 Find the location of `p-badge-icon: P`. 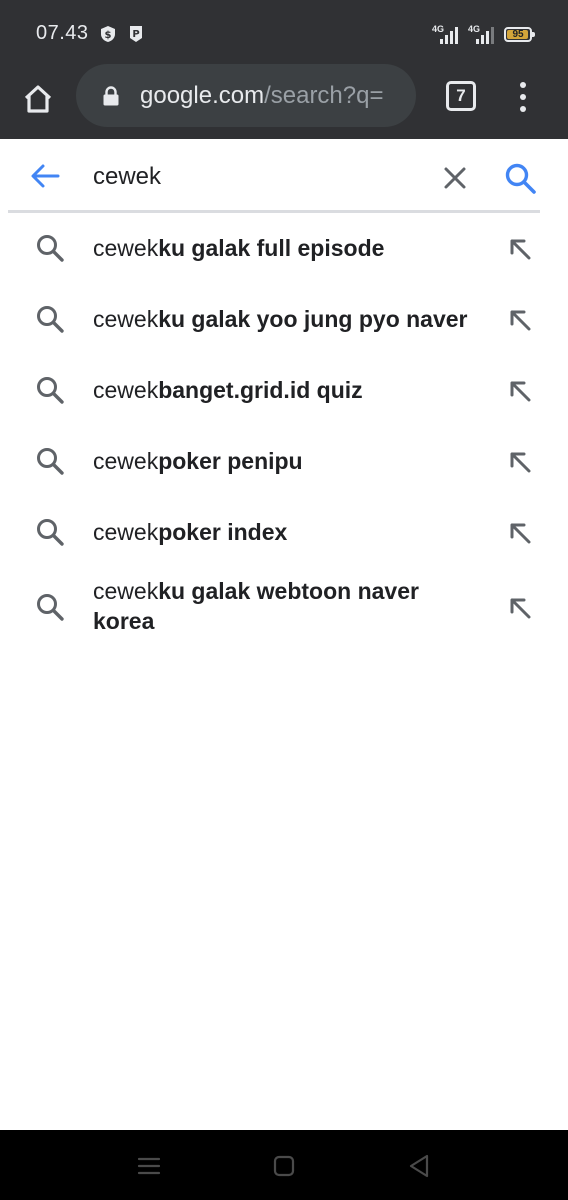

p-badge-icon: P is located at coordinates (136, 34).